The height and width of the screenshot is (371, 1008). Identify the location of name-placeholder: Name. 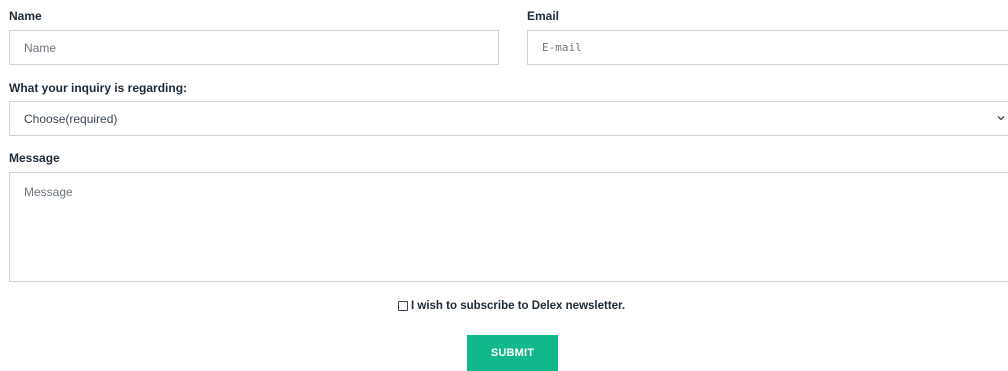
(40, 48).